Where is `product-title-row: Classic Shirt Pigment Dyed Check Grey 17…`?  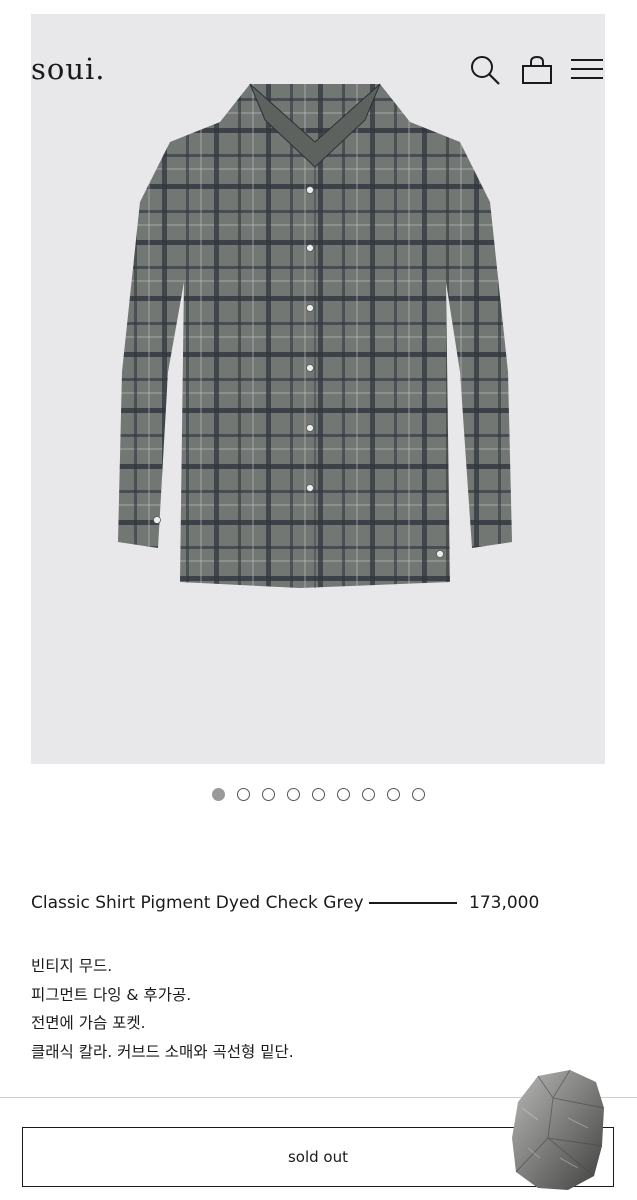
product-title-row: Classic Shirt Pigment Dyed Check Grey 17… is located at coordinates (318, 904).